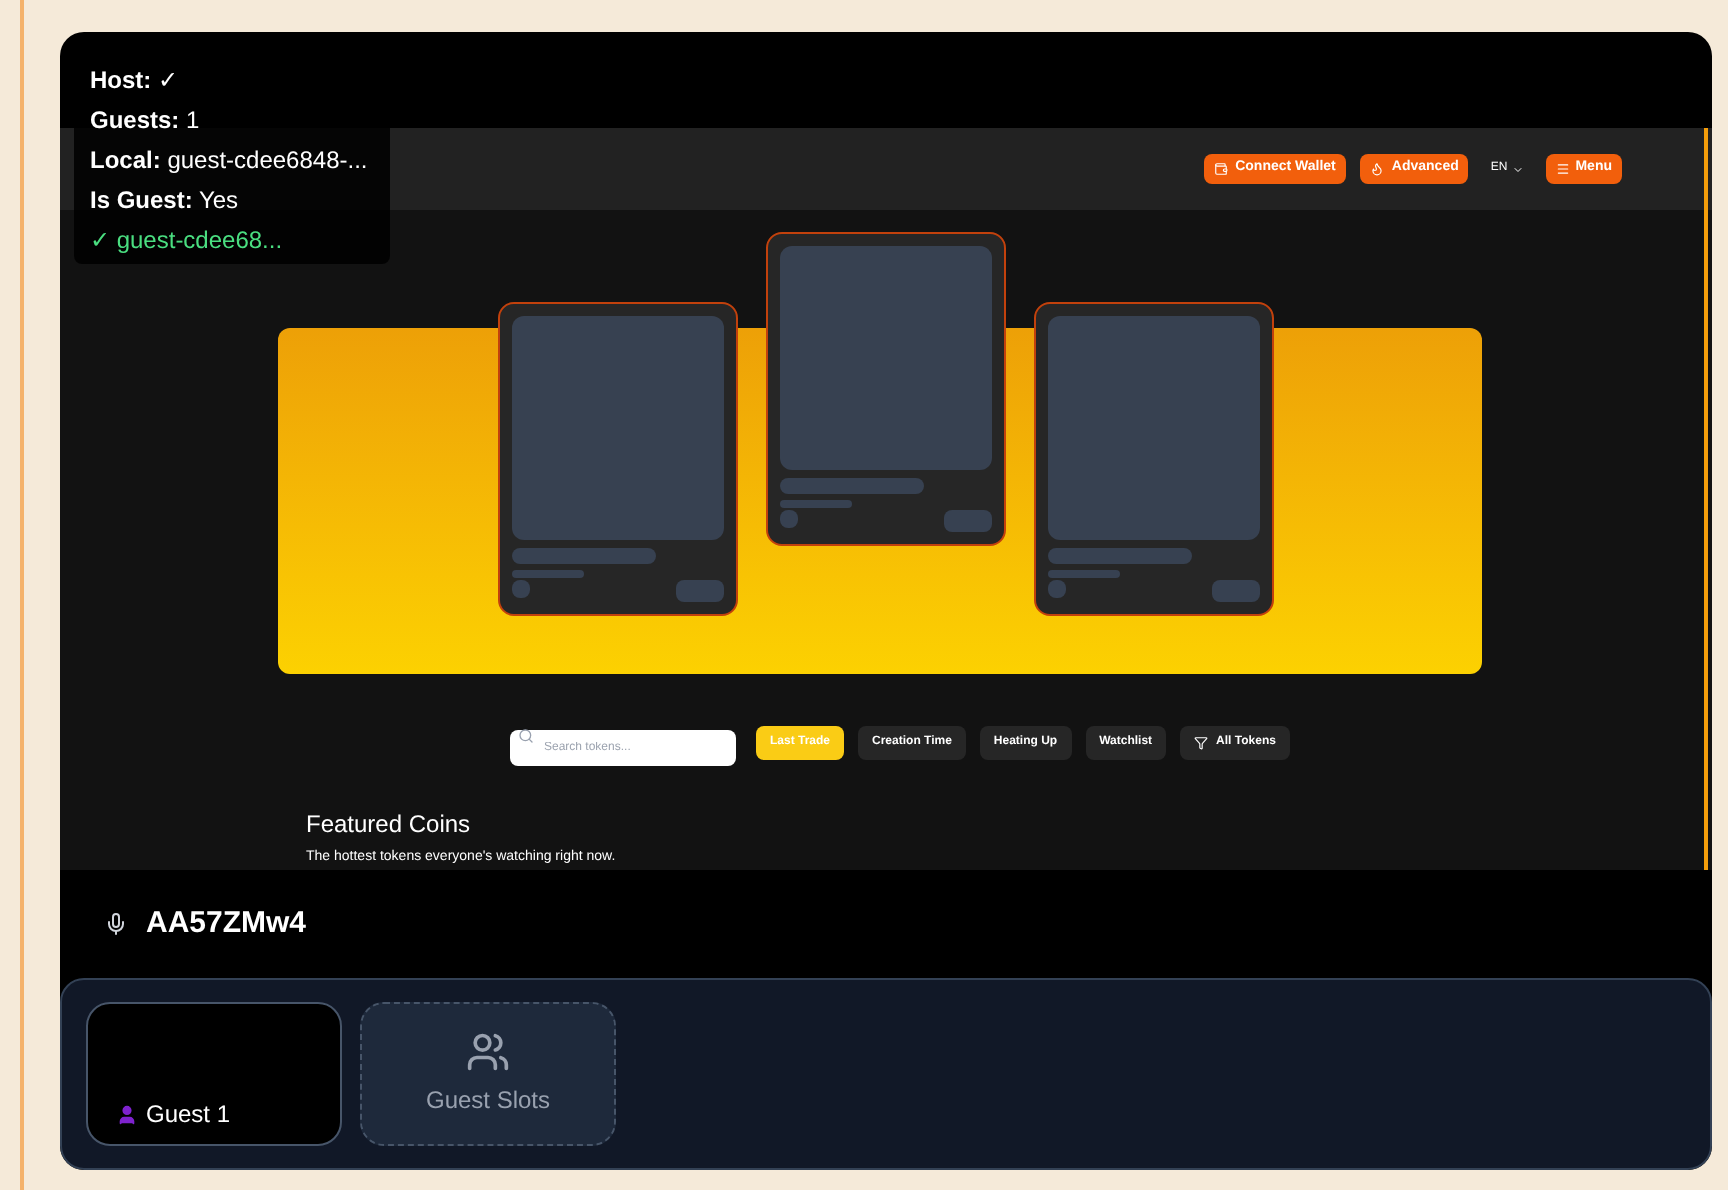 This screenshot has width=1728, height=1190. What do you see at coordinates (226, 923) in the screenshot?
I see `stream-name: AA57ZMw4` at bounding box center [226, 923].